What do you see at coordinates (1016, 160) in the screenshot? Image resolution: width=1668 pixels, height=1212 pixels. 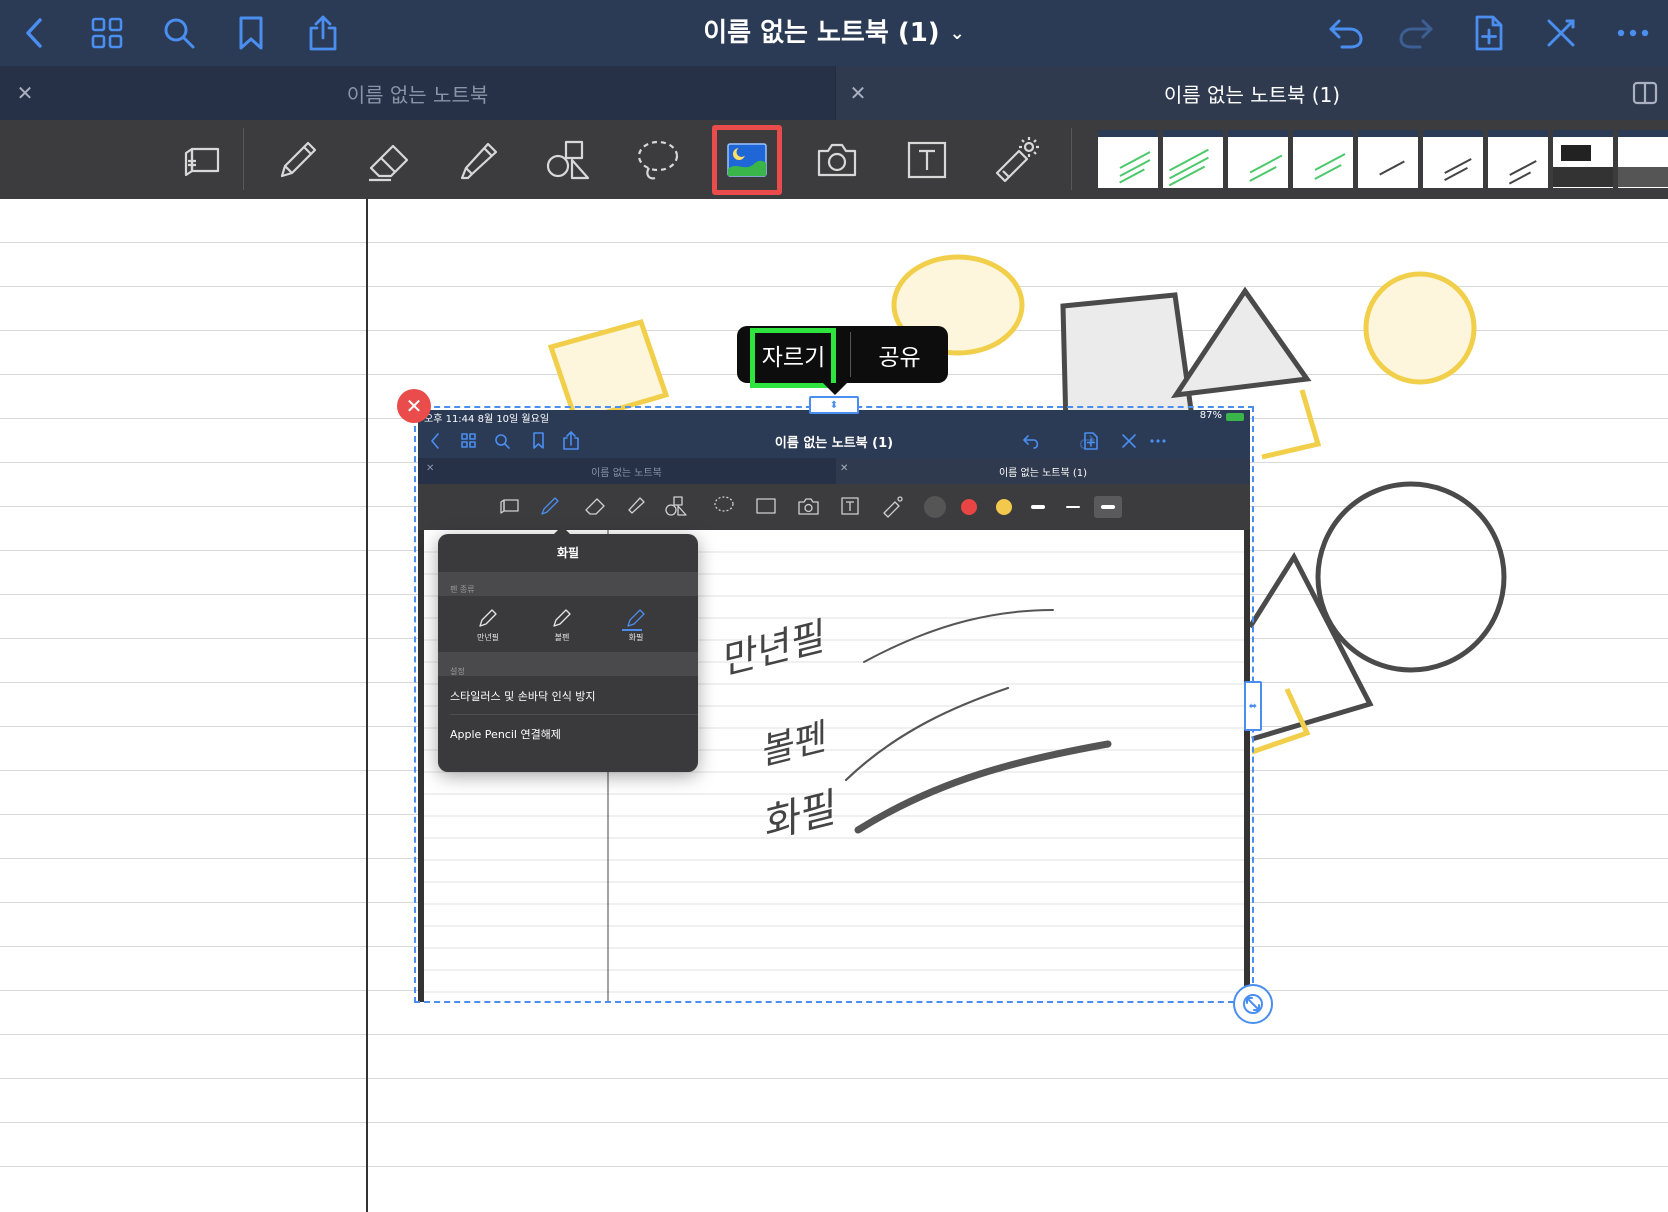 I see `laser-pointer-icon` at bounding box center [1016, 160].